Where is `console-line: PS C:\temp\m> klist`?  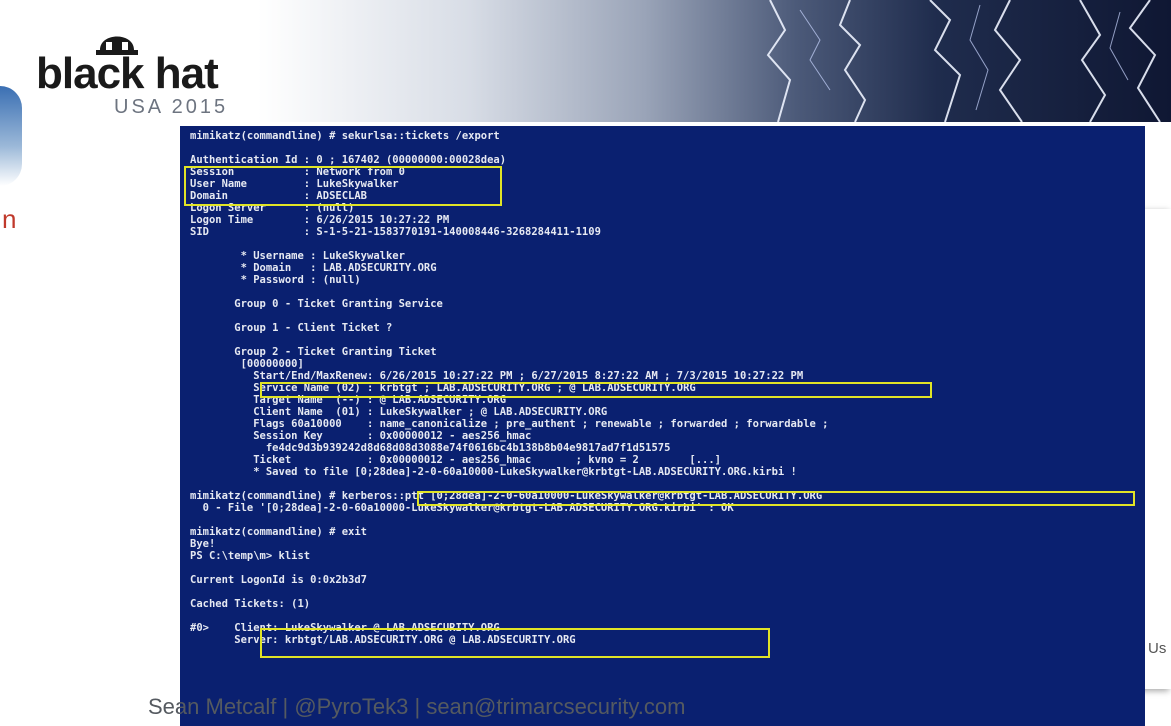 console-line: PS C:\temp\m> klist is located at coordinates (250, 556).